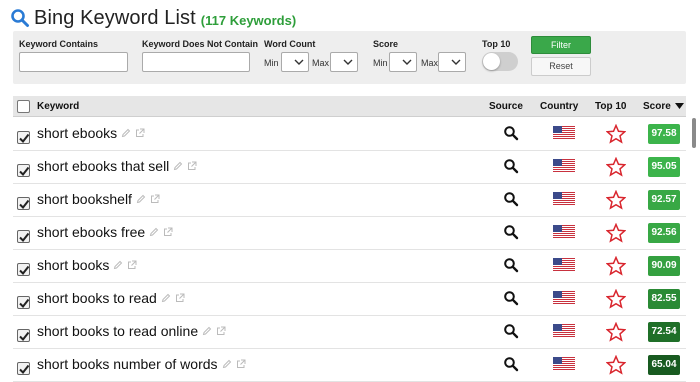  I want to click on keyword-contains-label: Keyword Contains, so click(59, 44).